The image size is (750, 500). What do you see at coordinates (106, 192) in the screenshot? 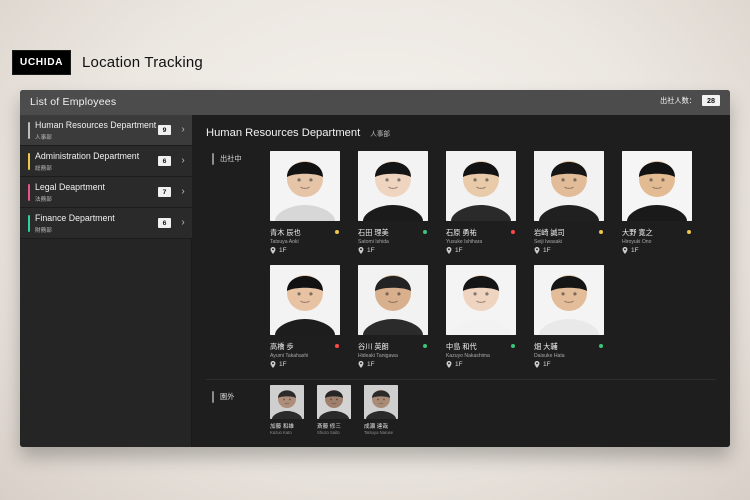
I see `sidebar-item-legal: Legal Deaprtment 法務部 7 ›` at bounding box center [106, 192].